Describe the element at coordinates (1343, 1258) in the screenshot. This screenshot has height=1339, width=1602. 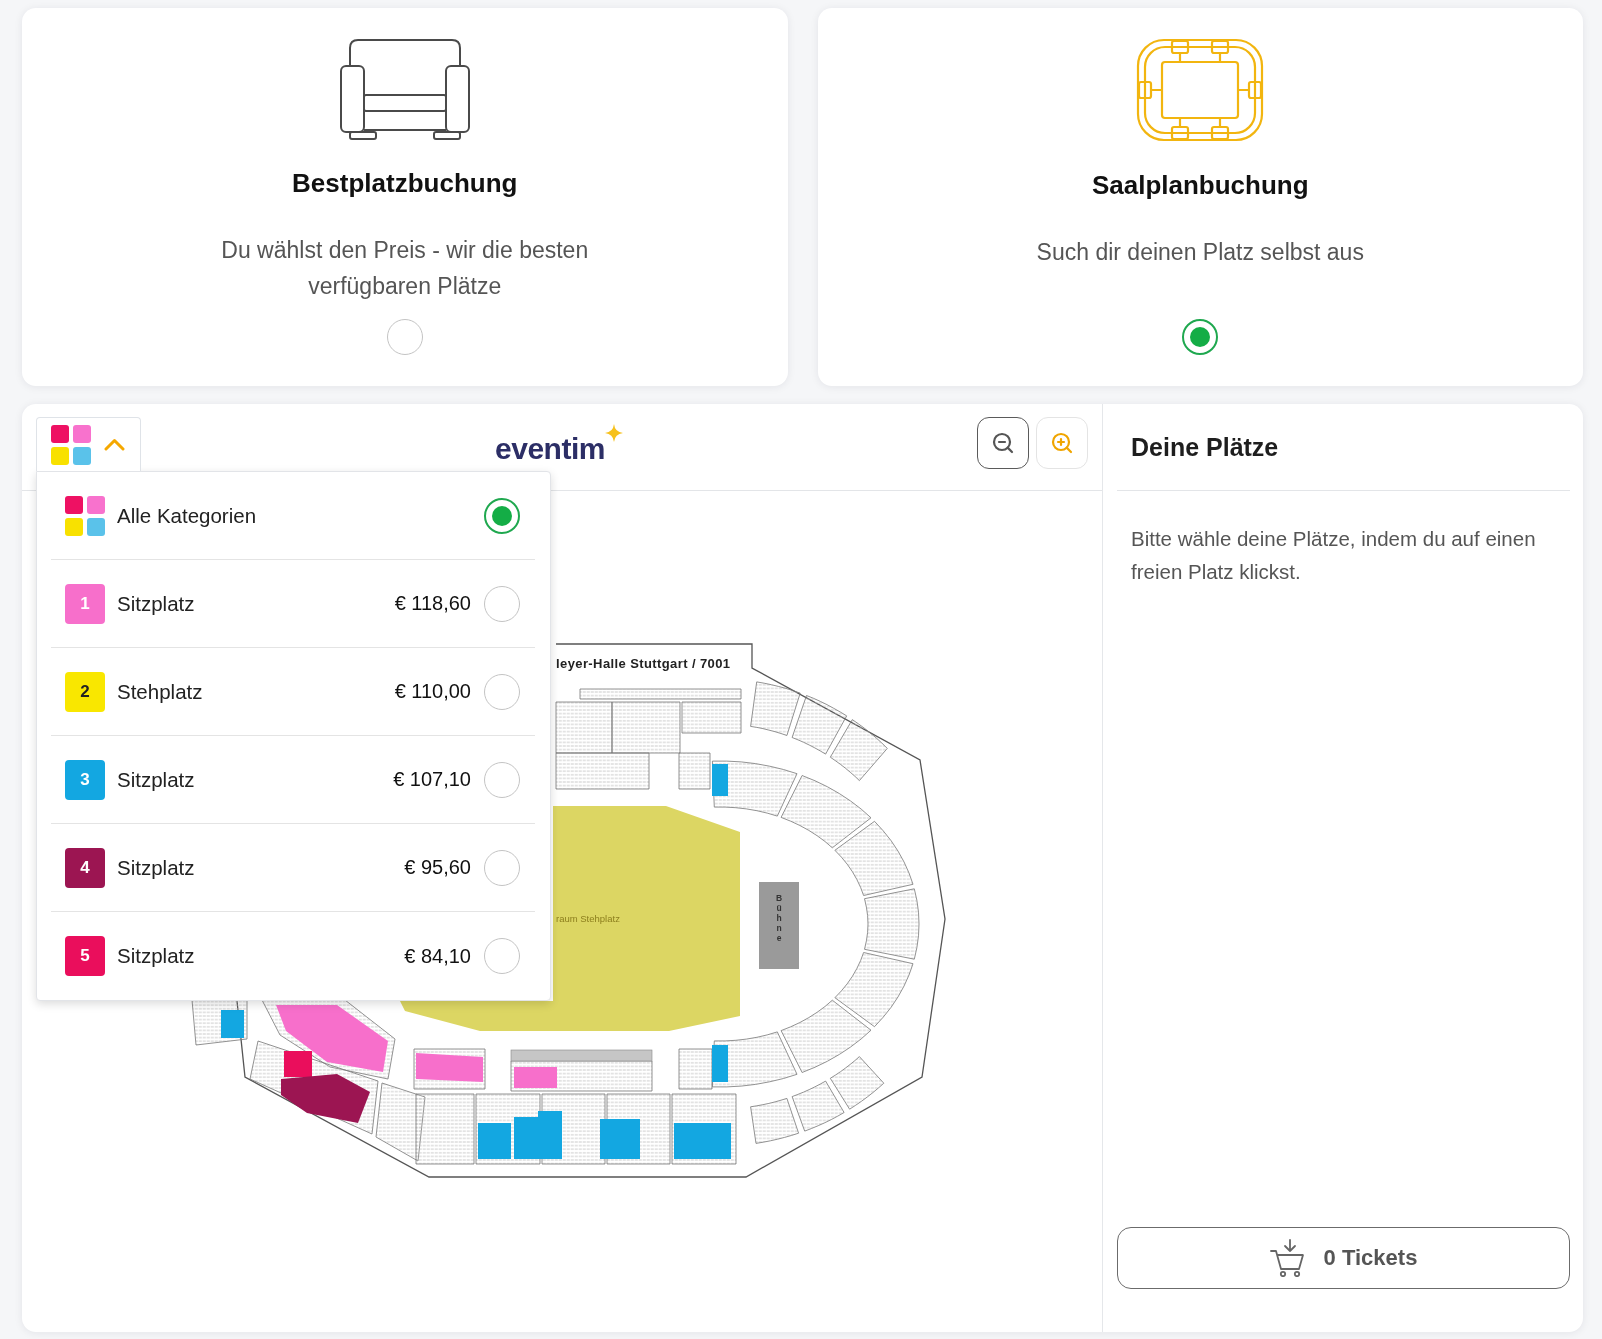
I see `cart-button: 0 Tickets` at that location.